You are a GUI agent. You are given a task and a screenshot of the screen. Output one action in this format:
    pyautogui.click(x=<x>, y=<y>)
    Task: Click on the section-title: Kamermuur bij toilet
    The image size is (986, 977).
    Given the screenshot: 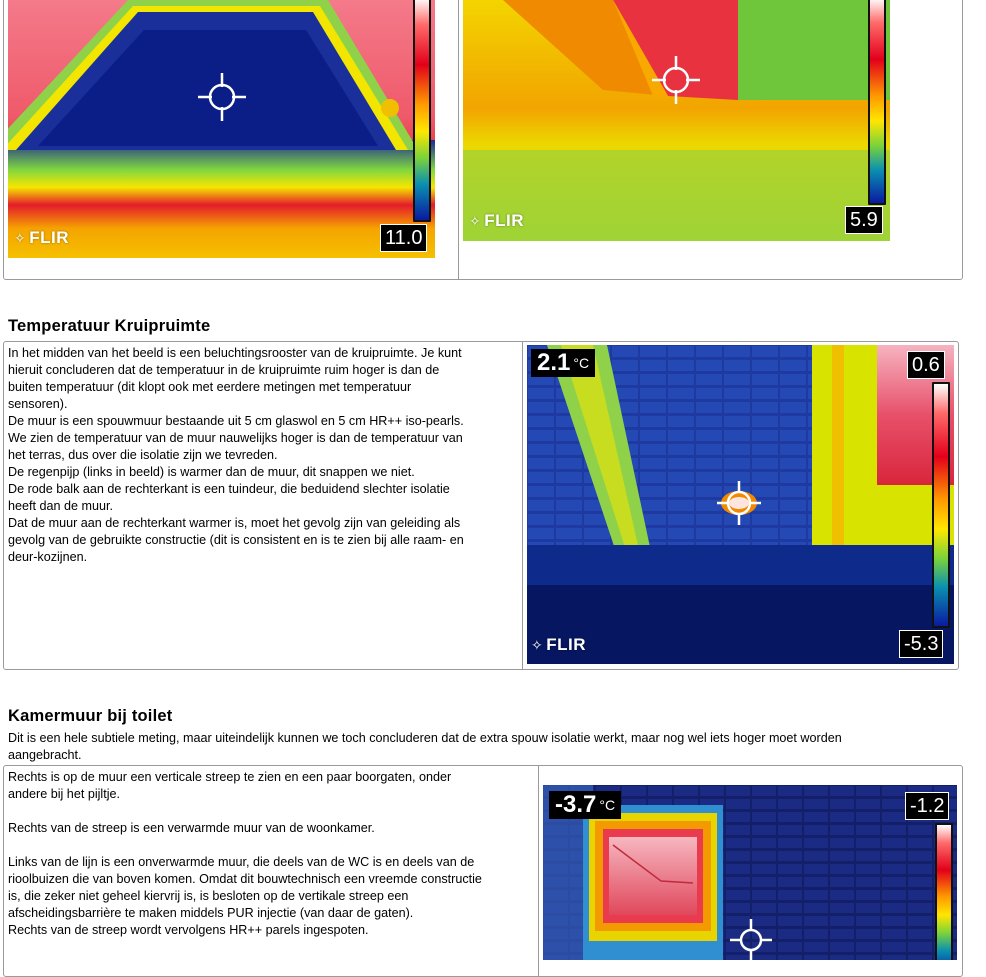 What is the action you would take?
    pyautogui.click(x=90, y=716)
    